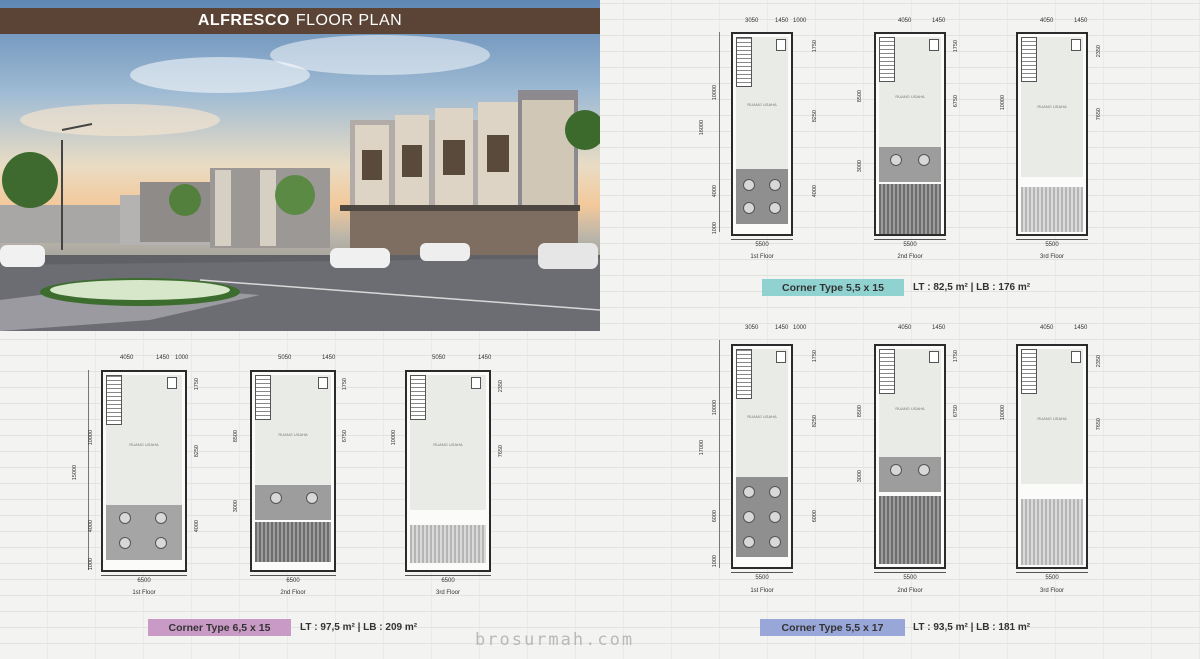  What do you see at coordinates (75, 473) in the screenshot?
I see `dim-left: 15000` at bounding box center [75, 473].